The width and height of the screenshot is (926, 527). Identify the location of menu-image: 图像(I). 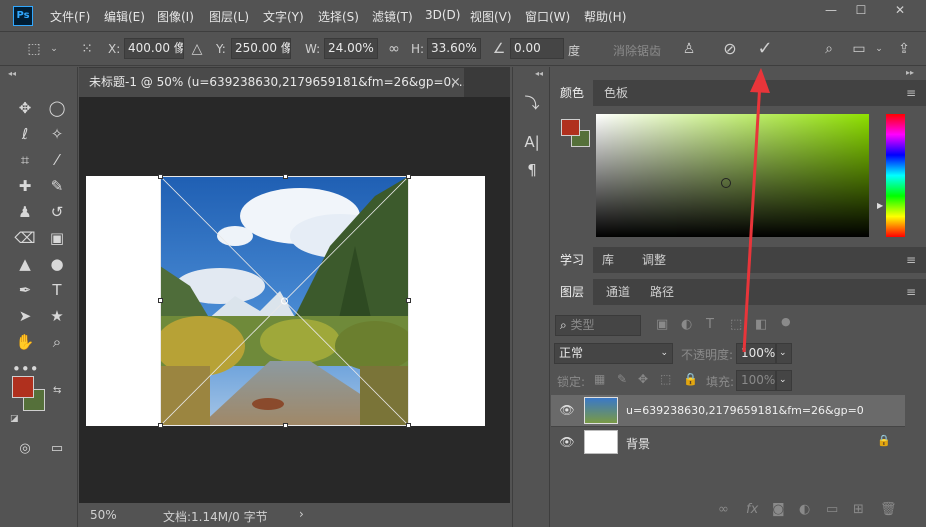
(175, 16).